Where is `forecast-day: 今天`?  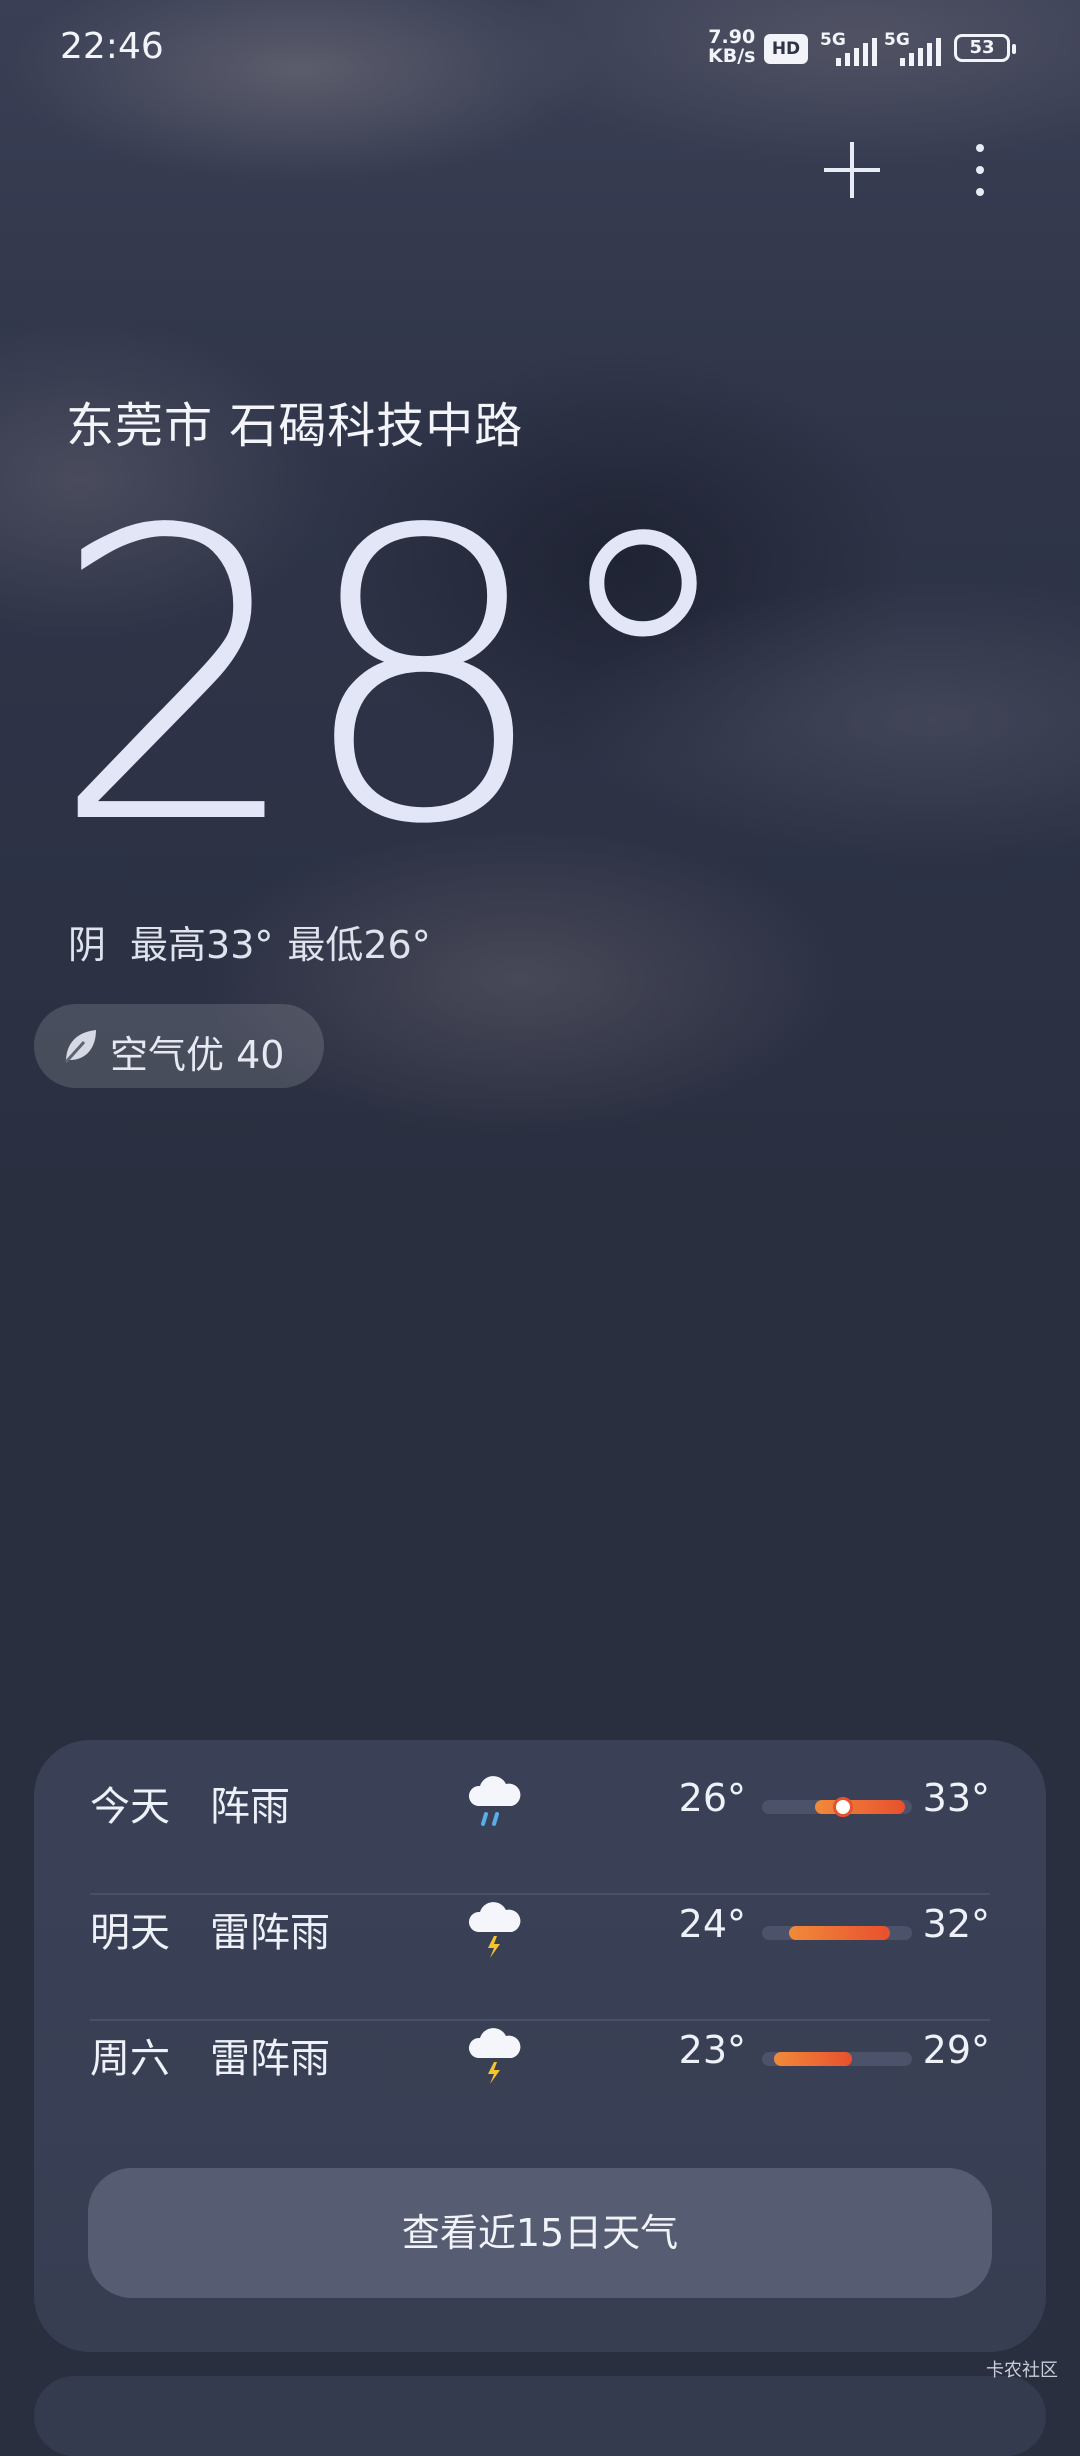 forecast-day: 今天 is located at coordinates (130, 1807).